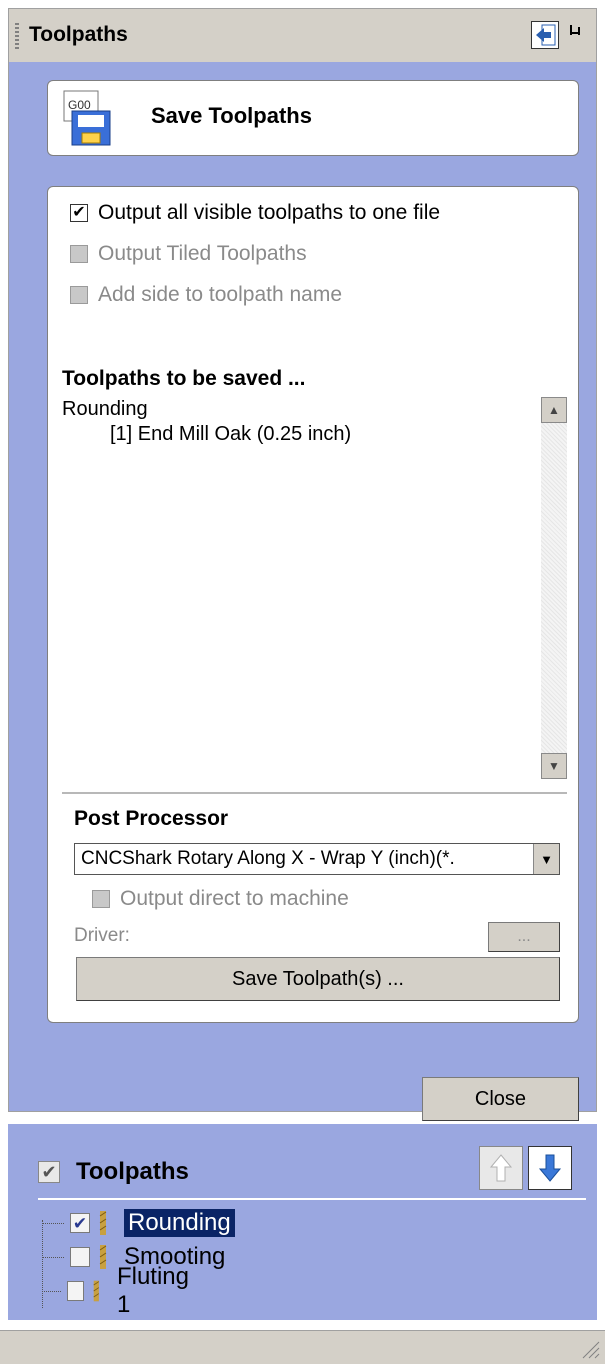 The image size is (605, 1364). What do you see at coordinates (102, 935) in the screenshot?
I see `driver-label: Driver:` at bounding box center [102, 935].